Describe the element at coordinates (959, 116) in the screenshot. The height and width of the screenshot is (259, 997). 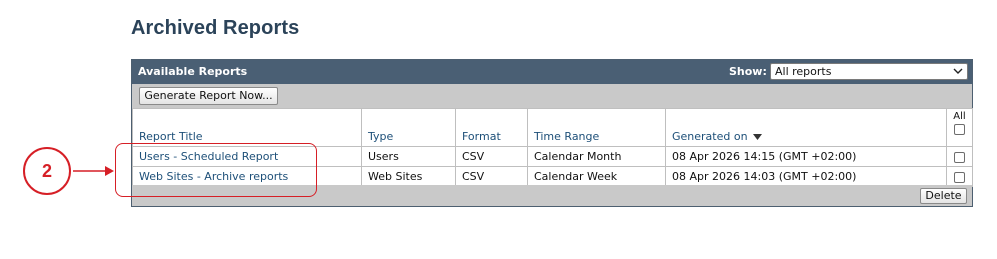
I see `select-all-label: All` at that location.